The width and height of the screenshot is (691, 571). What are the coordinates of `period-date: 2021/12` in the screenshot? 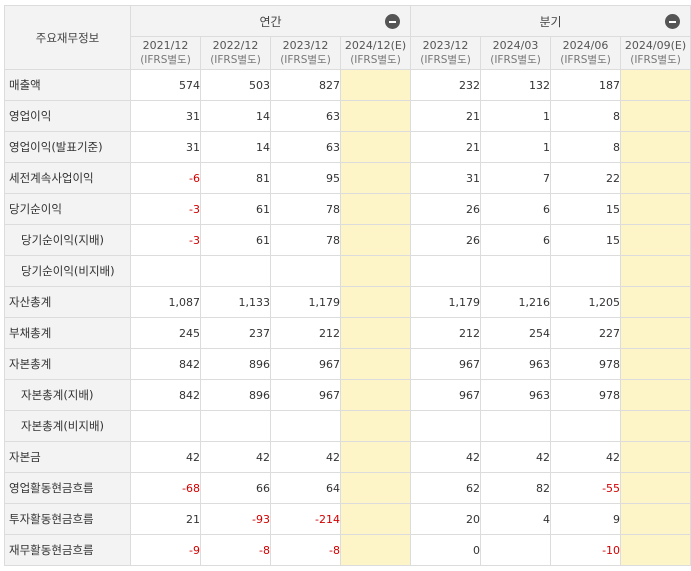 It's located at (165, 45).